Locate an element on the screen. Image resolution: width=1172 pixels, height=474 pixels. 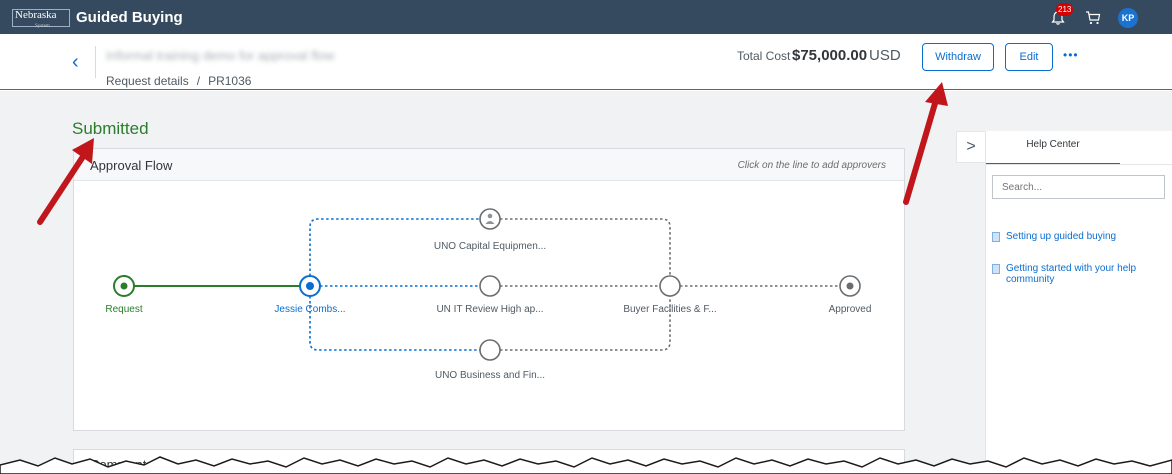
user-avatar: KP is located at coordinates (1128, 18).